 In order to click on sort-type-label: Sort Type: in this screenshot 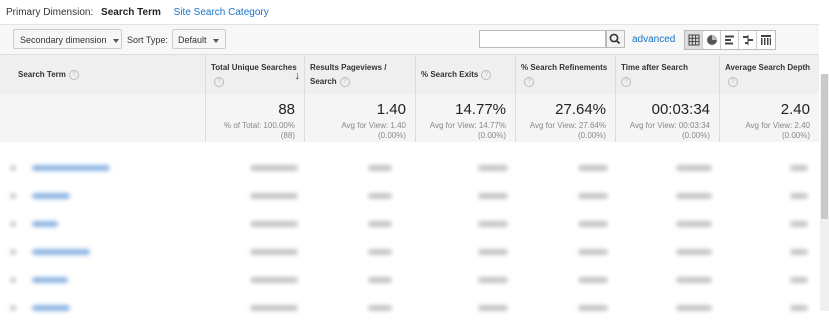, I will do `click(147, 40)`.